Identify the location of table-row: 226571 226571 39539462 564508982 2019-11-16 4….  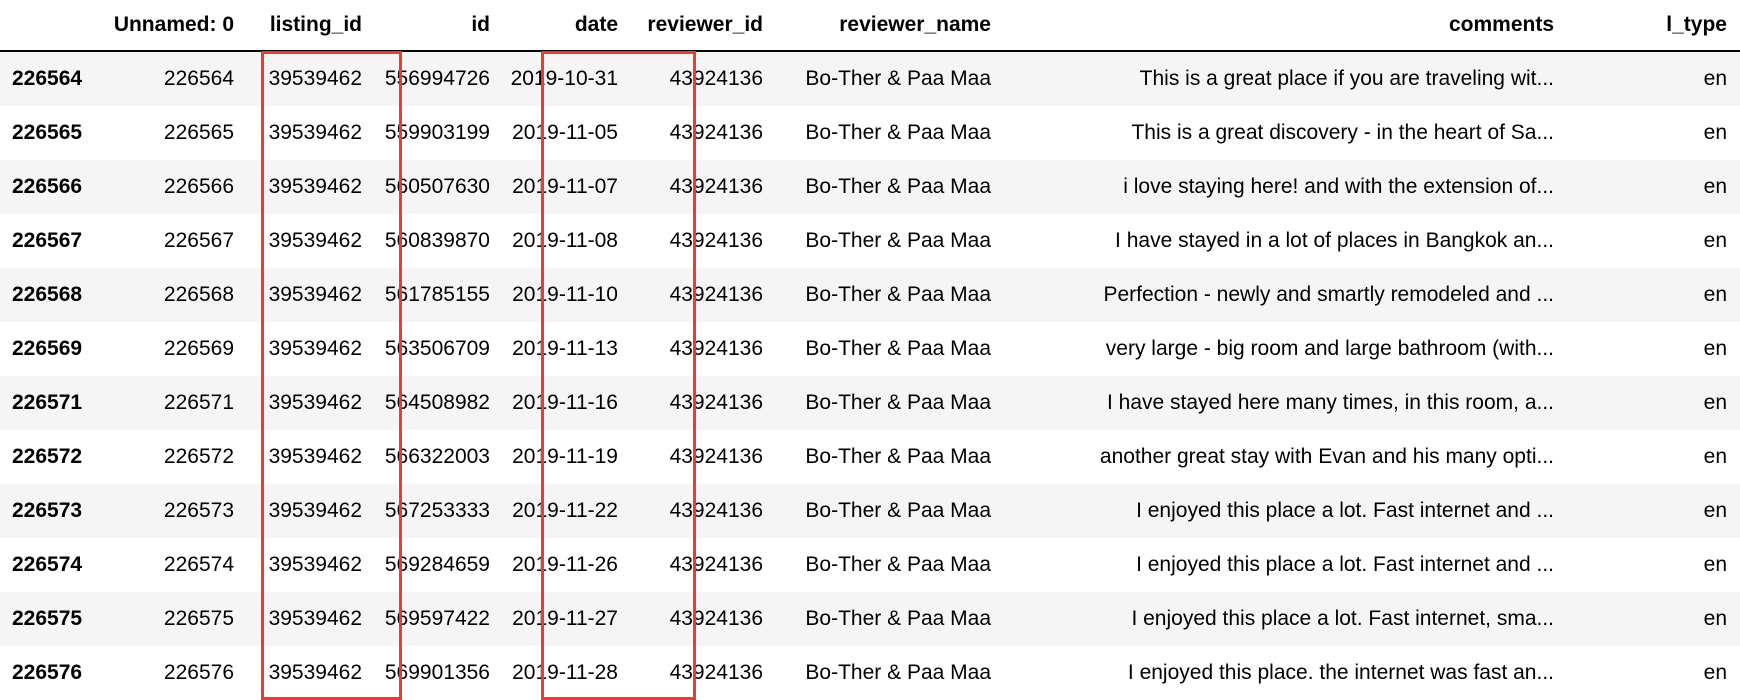
(870, 403).